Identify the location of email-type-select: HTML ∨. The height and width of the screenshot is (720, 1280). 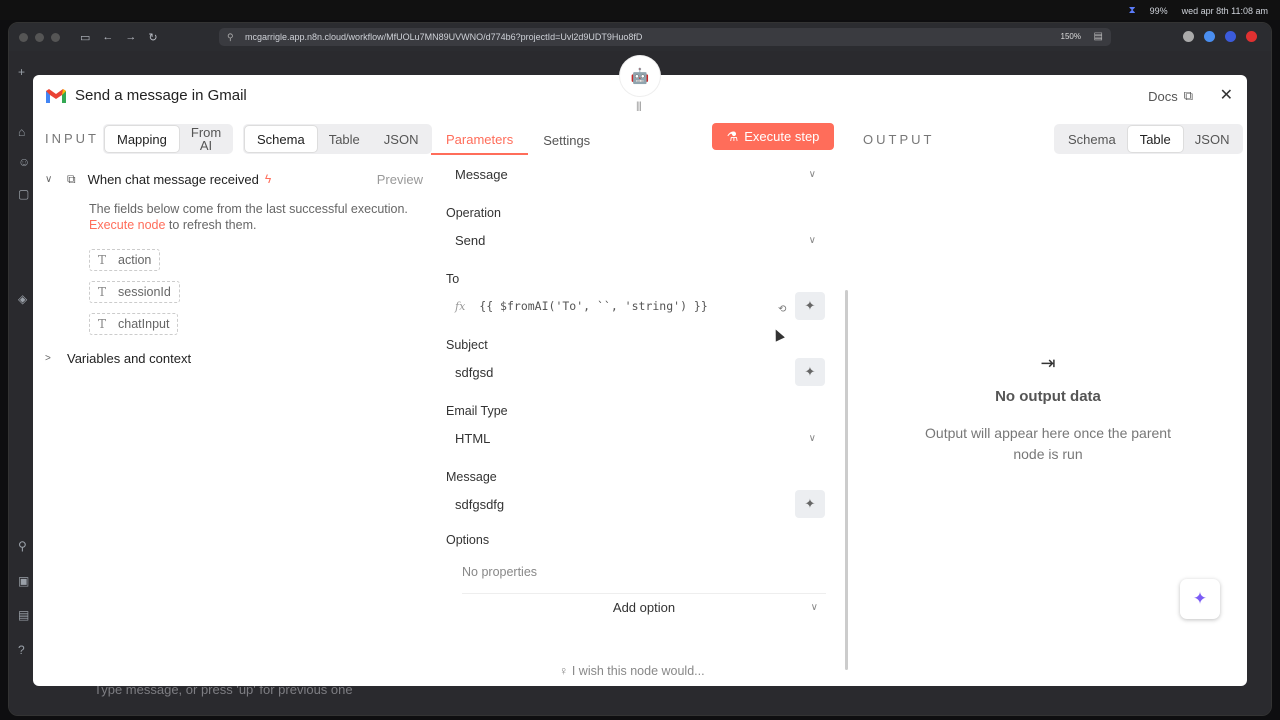
(636, 438).